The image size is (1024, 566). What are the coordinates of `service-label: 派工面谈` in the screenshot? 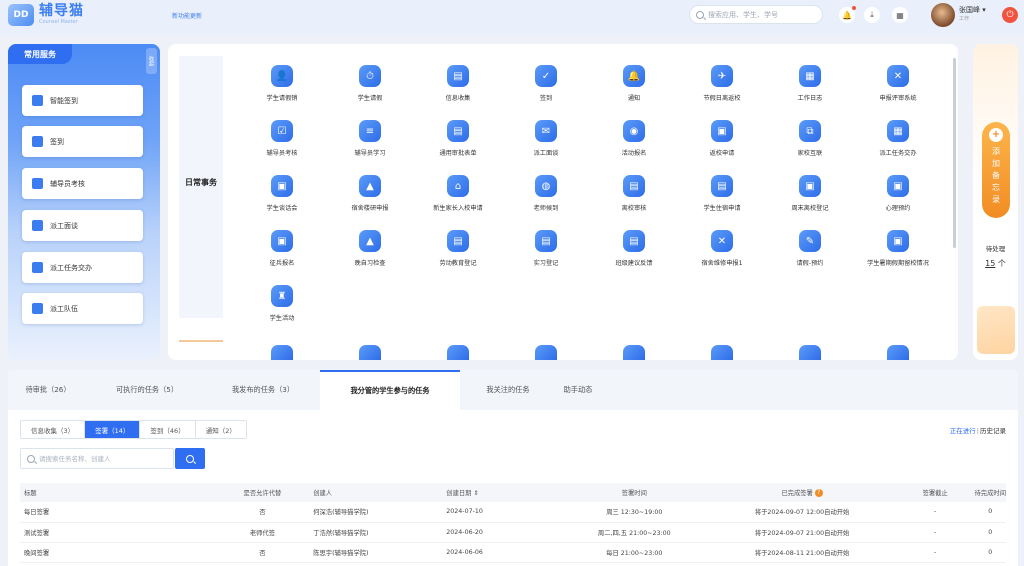 It's located at (546, 153).